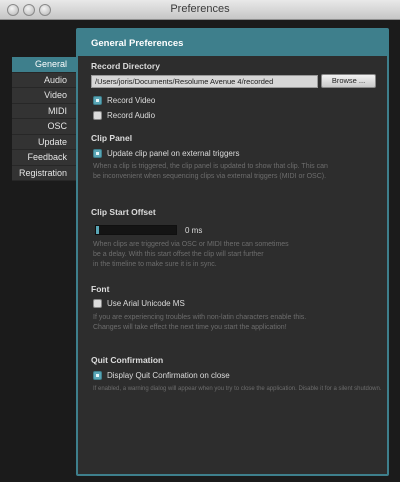 The image size is (400, 482). Describe the element at coordinates (194, 230) in the screenshot. I see `clip-start-offset-value: 0 ms` at that location.